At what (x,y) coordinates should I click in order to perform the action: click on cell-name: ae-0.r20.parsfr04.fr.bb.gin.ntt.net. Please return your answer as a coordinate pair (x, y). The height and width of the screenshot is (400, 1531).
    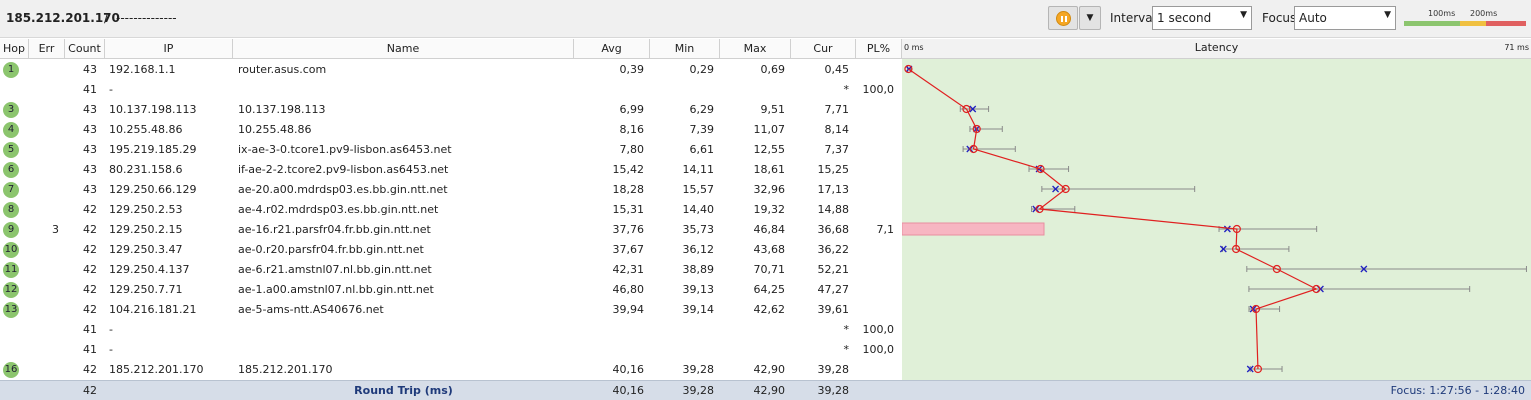
    Looking at the image, I should click on (331, 249).